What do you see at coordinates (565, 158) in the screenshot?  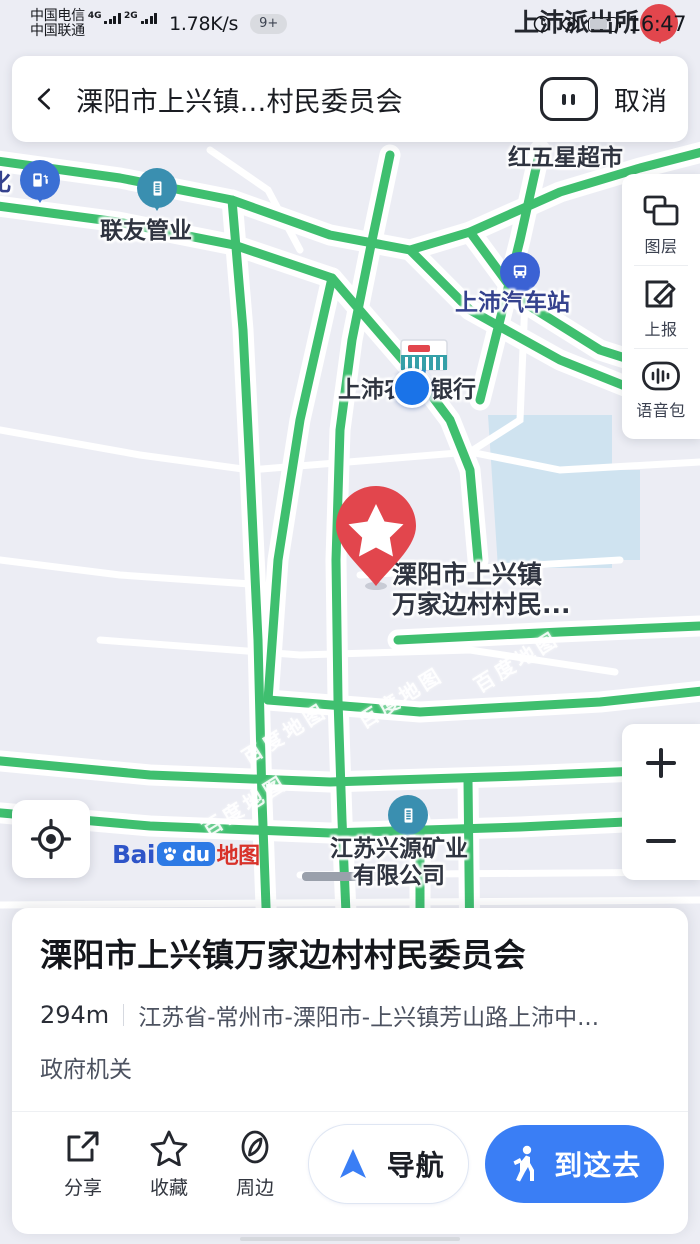 I see `map-poi-label-hongwuxing: 红五星超市` at bounding box center [565, 158].